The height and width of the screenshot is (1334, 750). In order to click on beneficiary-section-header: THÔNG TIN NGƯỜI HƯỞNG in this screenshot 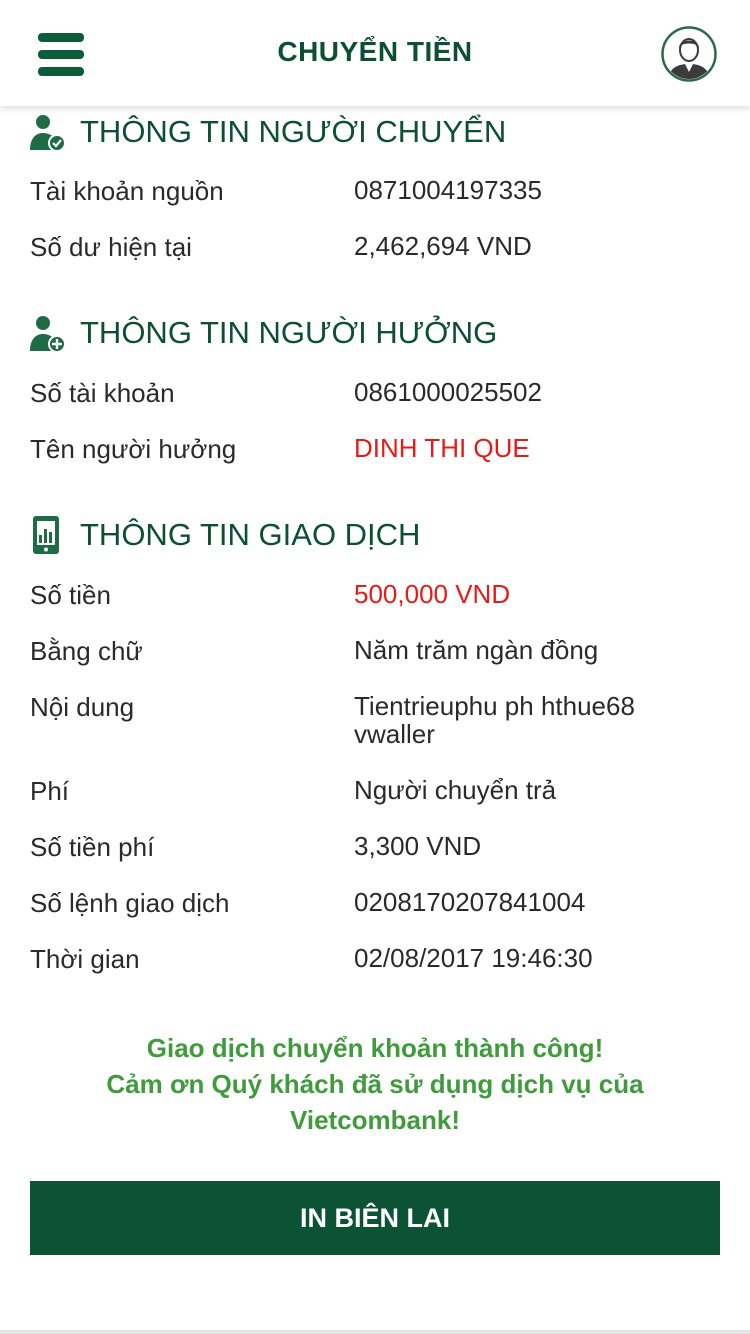, I will do `click(378, 333)`.